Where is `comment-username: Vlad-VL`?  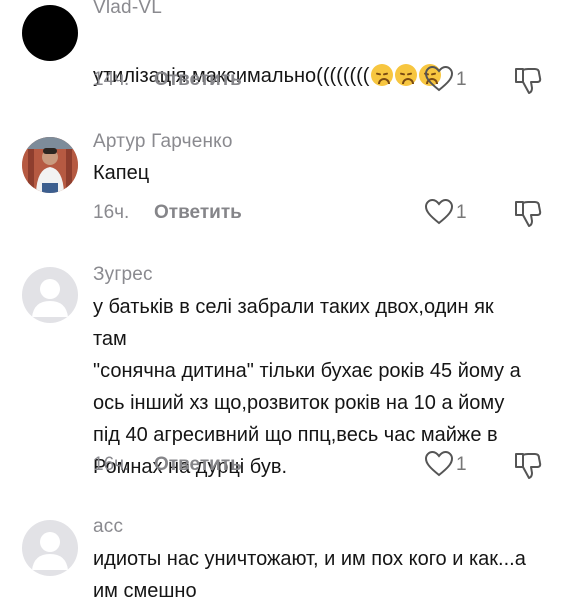
comment-username: Vlad-VL is located at coordinates (127, 9).